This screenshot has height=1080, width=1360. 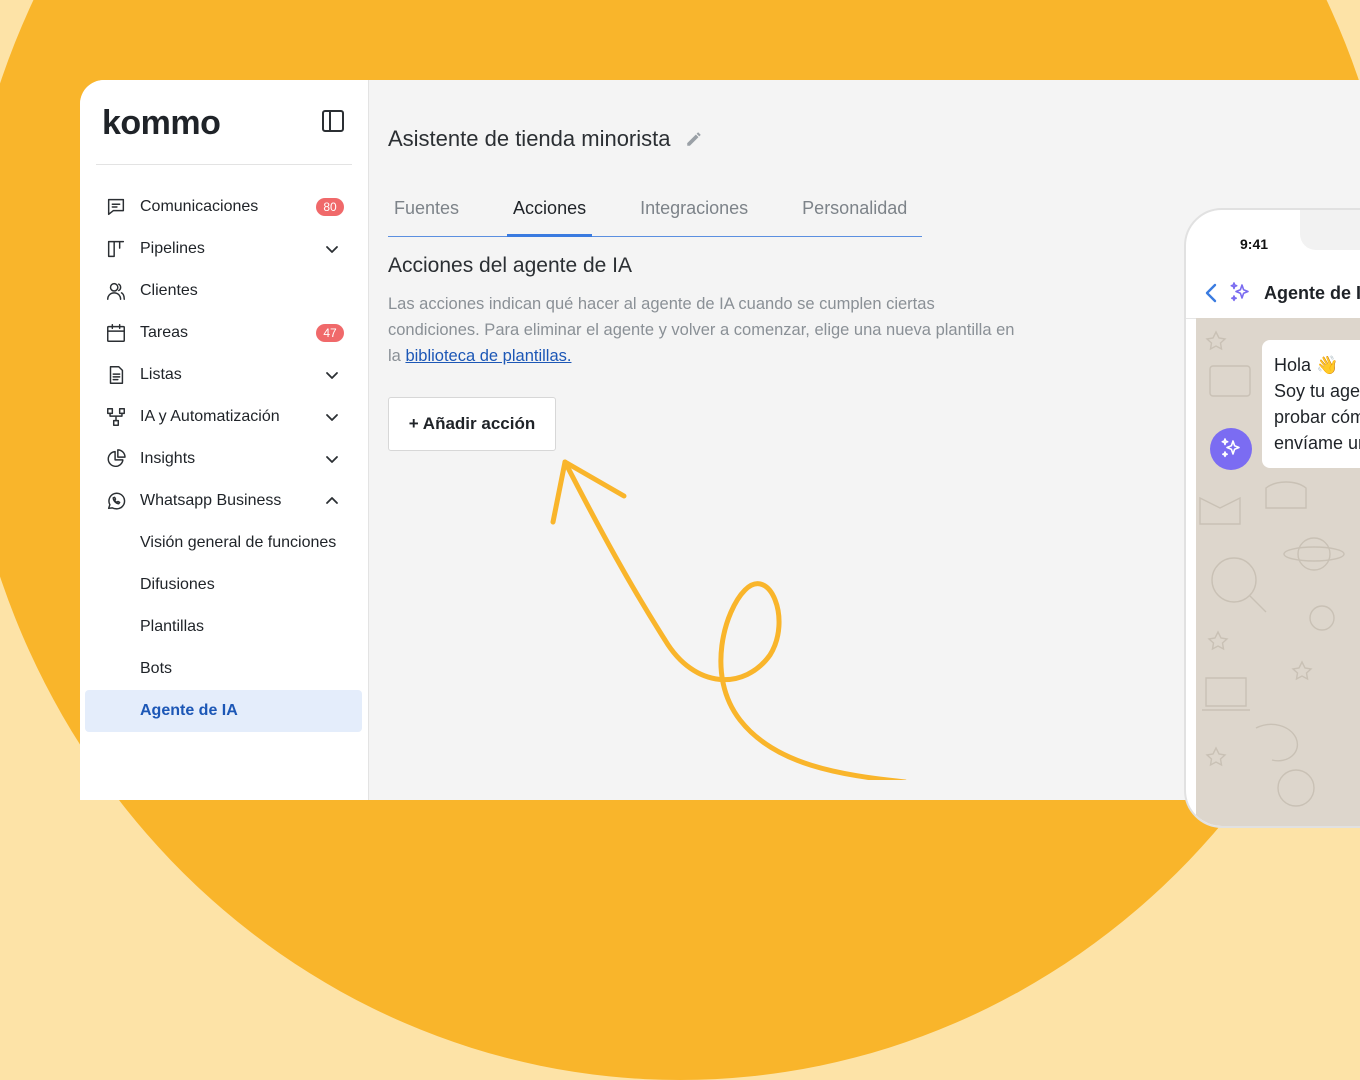 I want to click on message-line: Hola 👋, so click(x=1306, y=365).